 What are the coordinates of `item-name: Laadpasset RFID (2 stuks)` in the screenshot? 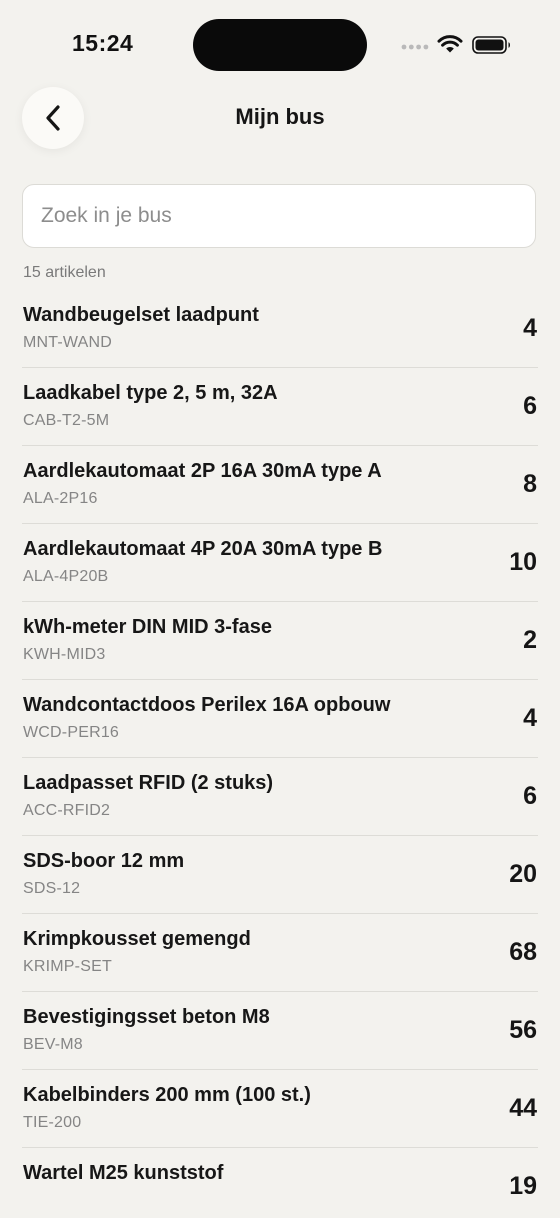 It's located at (148, 783).